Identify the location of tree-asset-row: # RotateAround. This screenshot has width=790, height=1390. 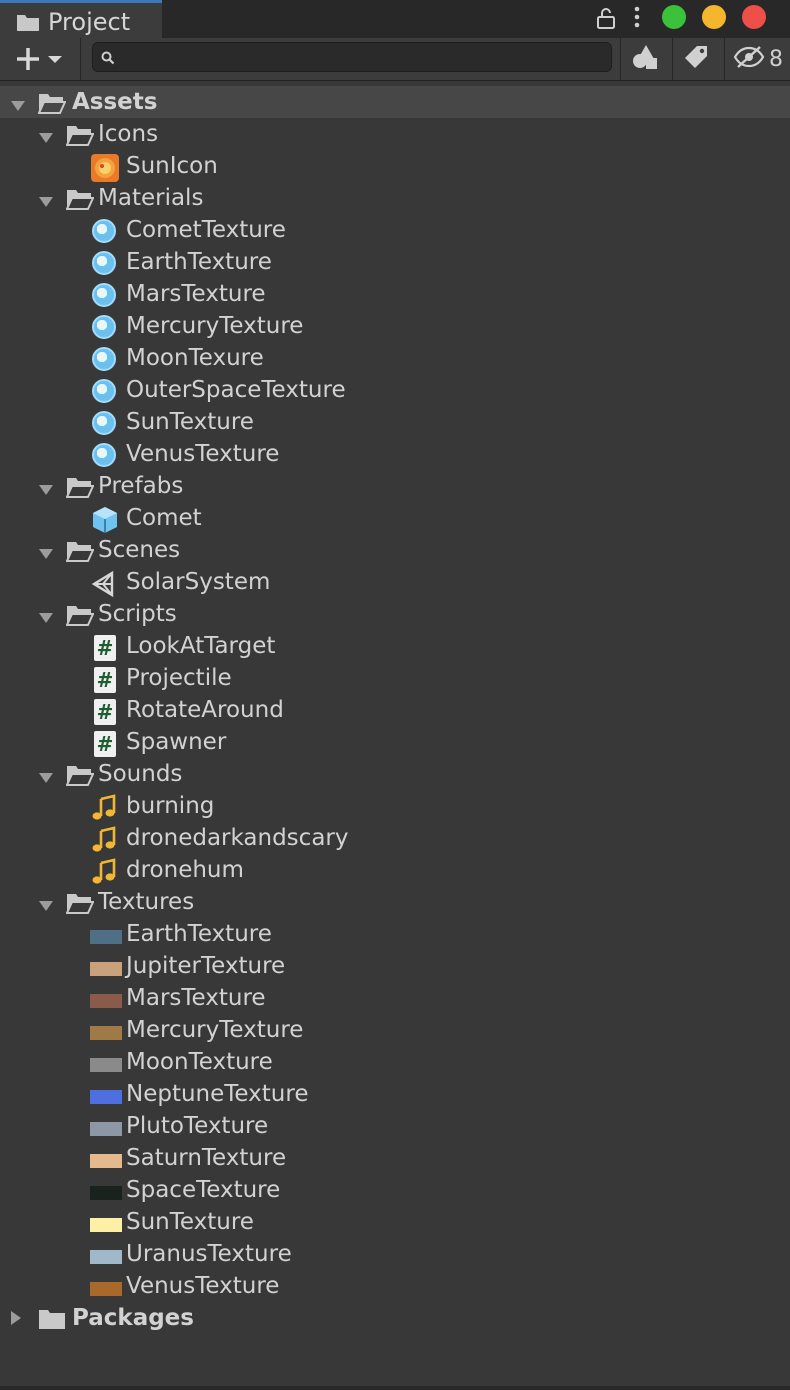
(395, 710).